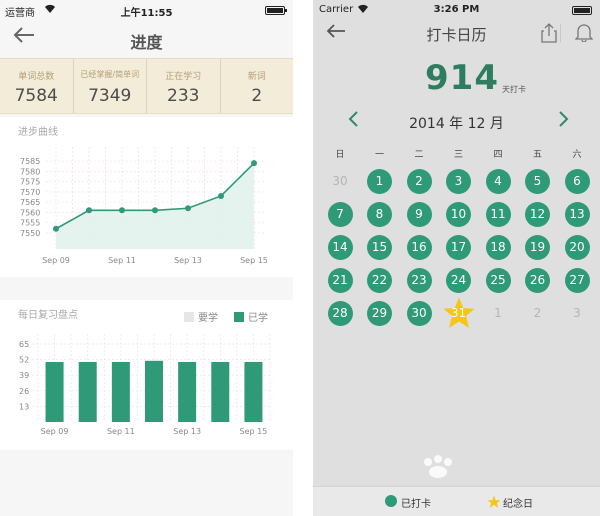 The width and height of the screenshot is (600, 516). Describe the element at coordinates (340, 313) in the screenshot. I see `calendar-day: 28` at that location.